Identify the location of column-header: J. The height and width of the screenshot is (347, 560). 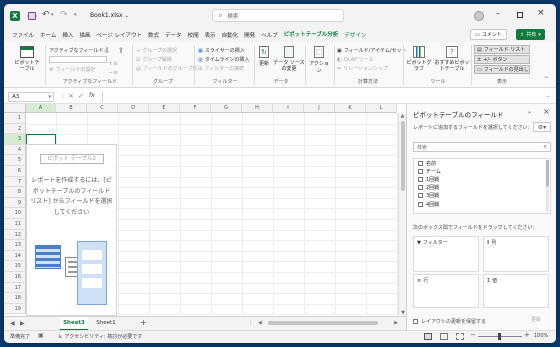
(319, 108).